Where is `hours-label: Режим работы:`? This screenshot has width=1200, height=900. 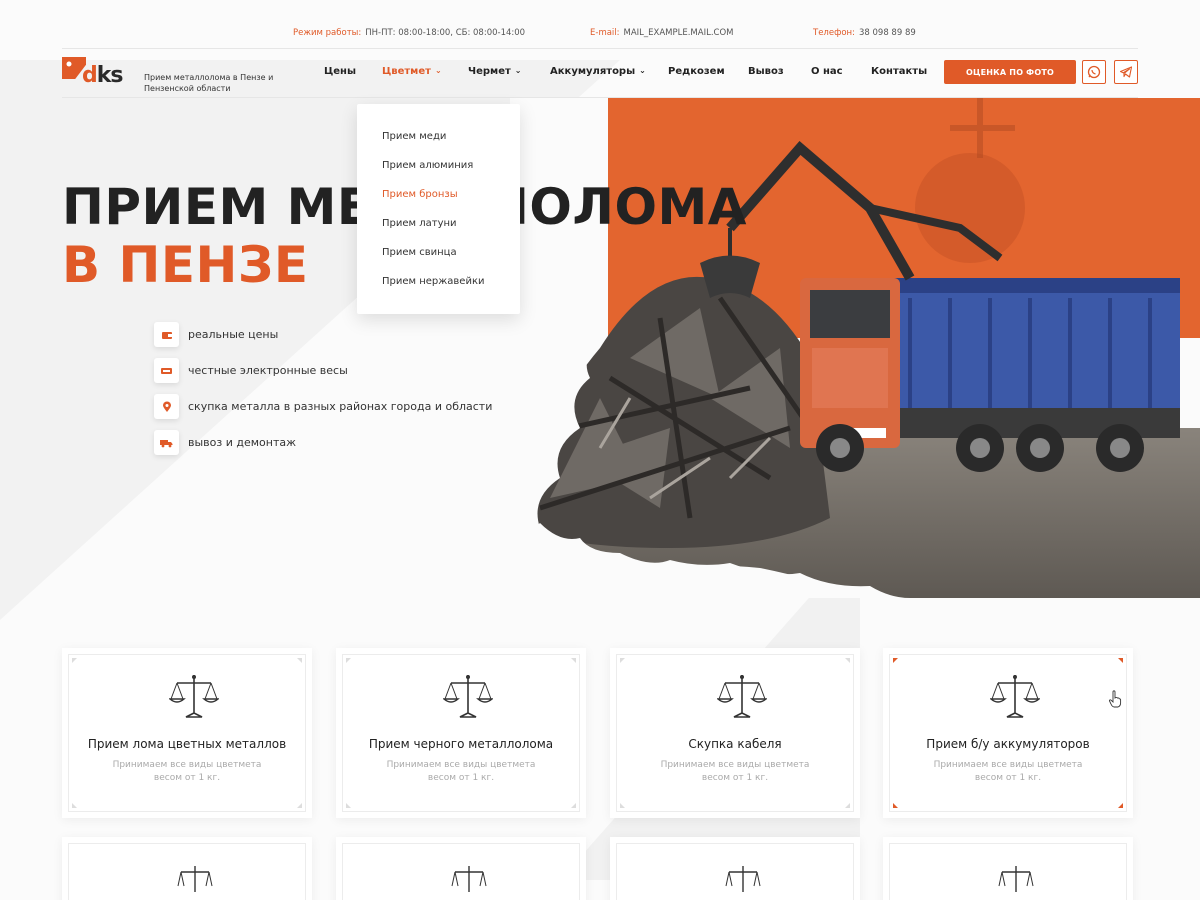
hours-label: Режим работы: is located at coordinates (327, 33).